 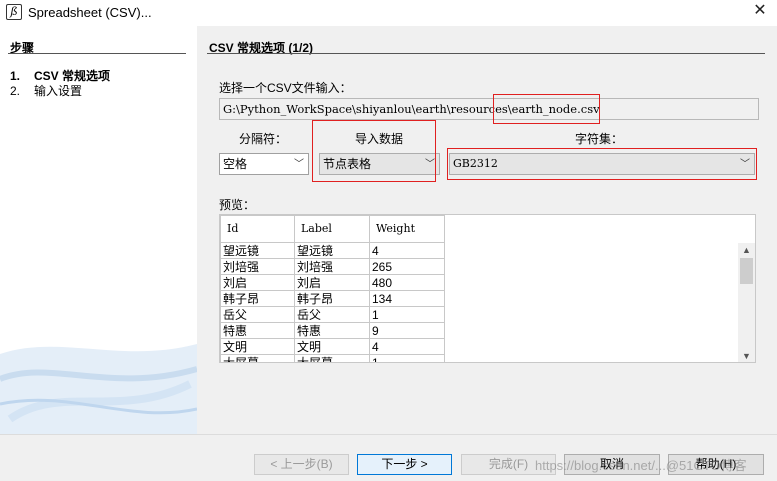 What do you see at coordinates (97, 53) in the screenshot?
I see `steps-divider` at bounding box center [97, 53].